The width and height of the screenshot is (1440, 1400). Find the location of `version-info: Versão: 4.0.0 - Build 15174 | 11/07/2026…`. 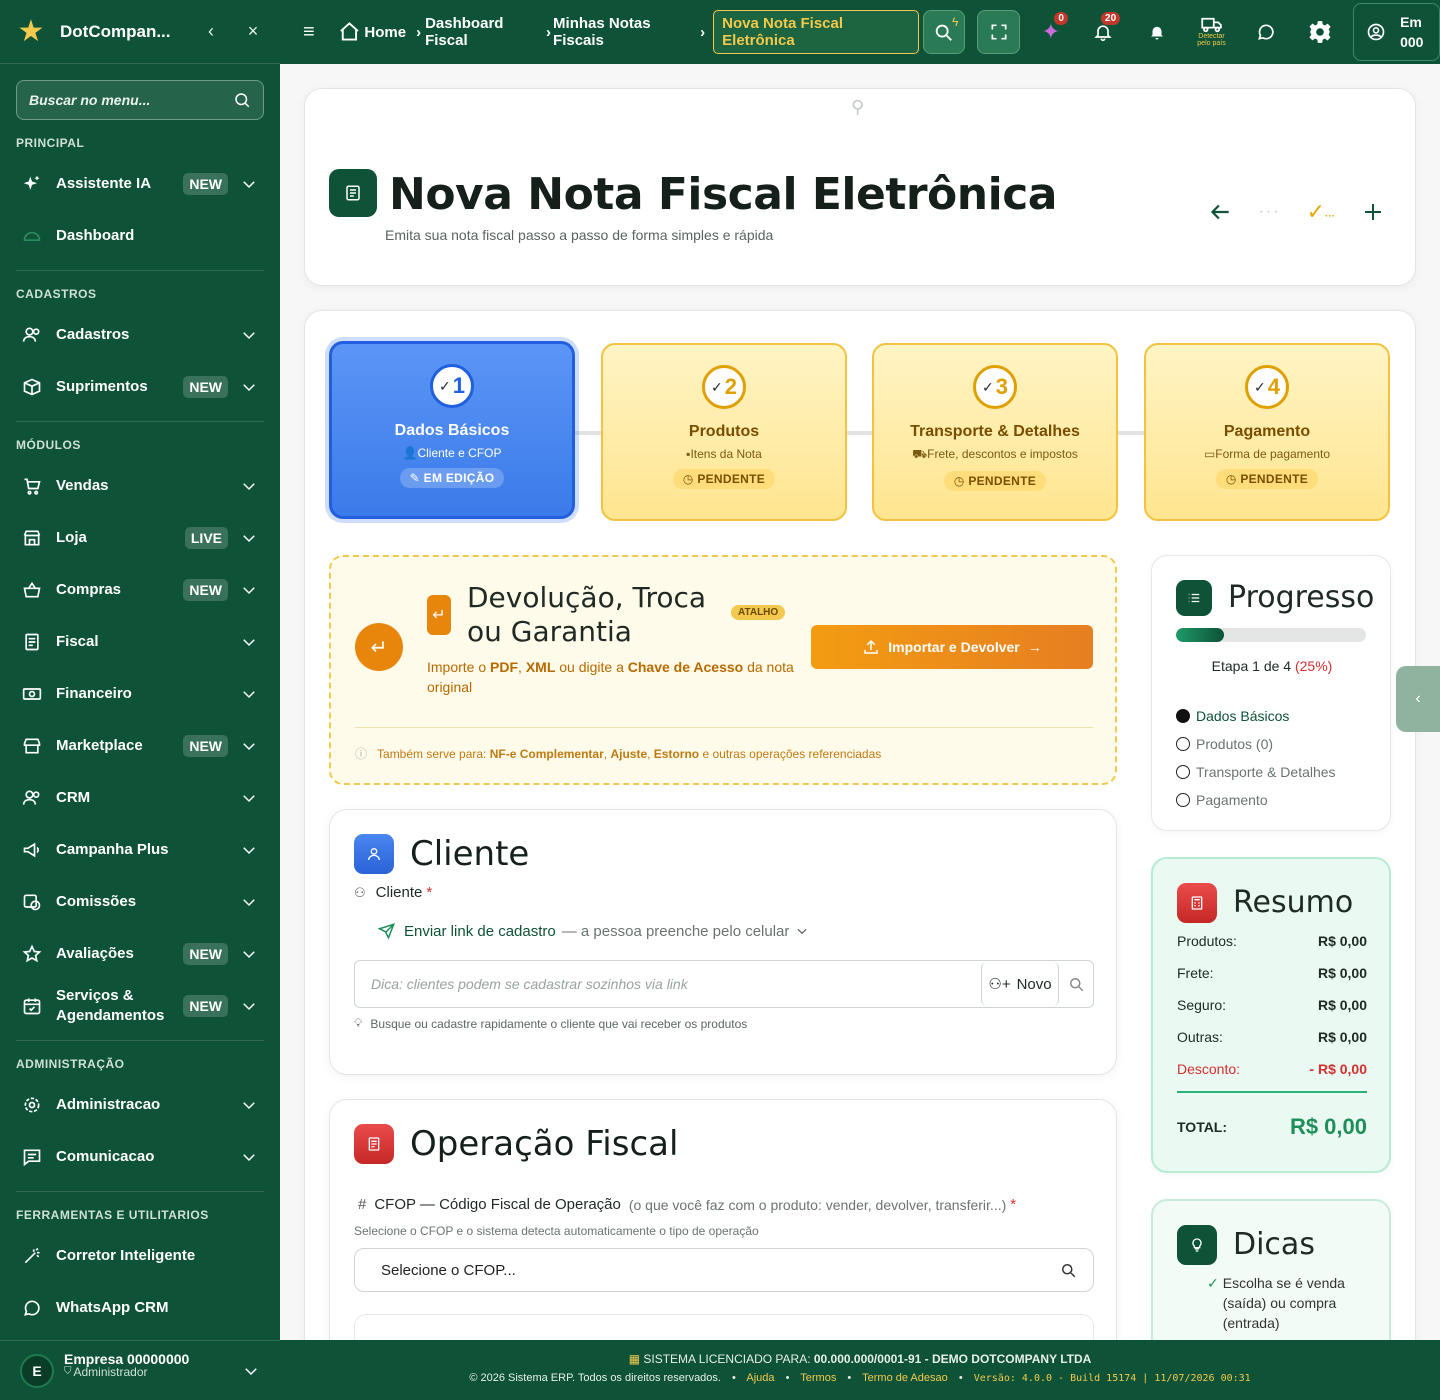

version-info: Versão: 4.0.0 - Build 15174 | 11/07/2026… is located at coordinates (1112, 1378).